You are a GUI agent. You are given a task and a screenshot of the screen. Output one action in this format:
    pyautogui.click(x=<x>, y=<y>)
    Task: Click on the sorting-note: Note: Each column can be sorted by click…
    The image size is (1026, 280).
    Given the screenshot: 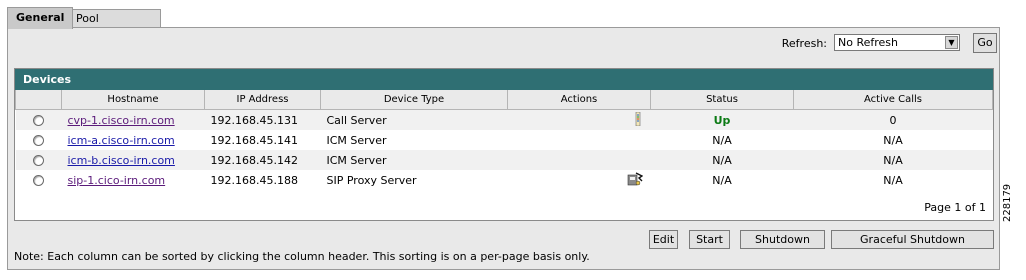 What is the action you would take?
    pyautogui.click(x=302, y=256)
    